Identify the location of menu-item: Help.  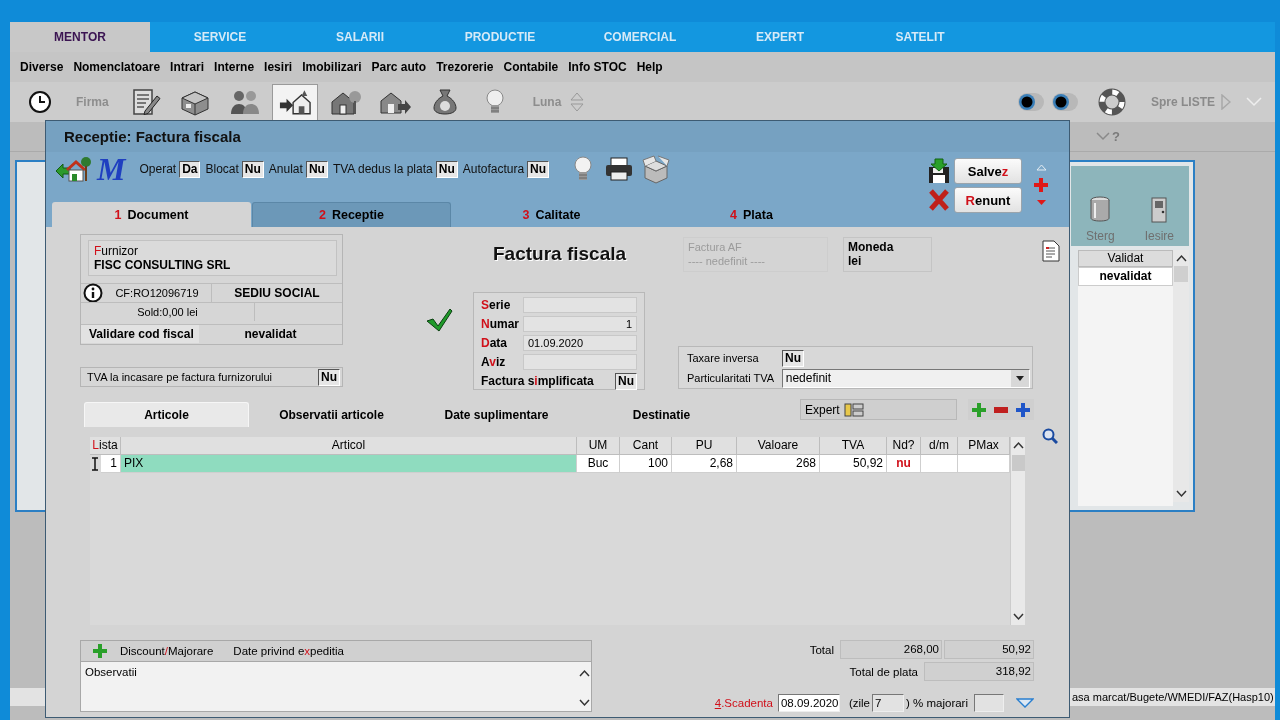
(649, 67).